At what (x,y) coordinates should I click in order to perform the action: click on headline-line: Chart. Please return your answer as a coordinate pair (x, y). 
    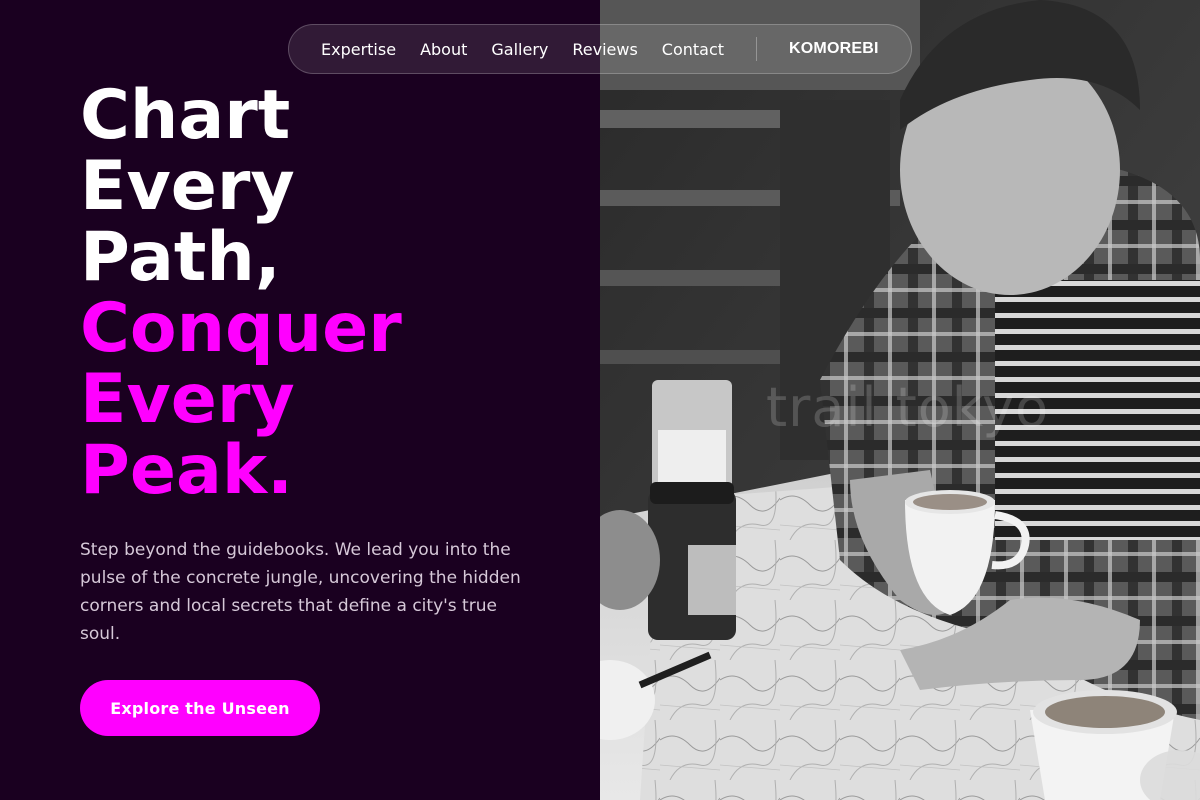
    Looking at the image, I should click on (185, 115).